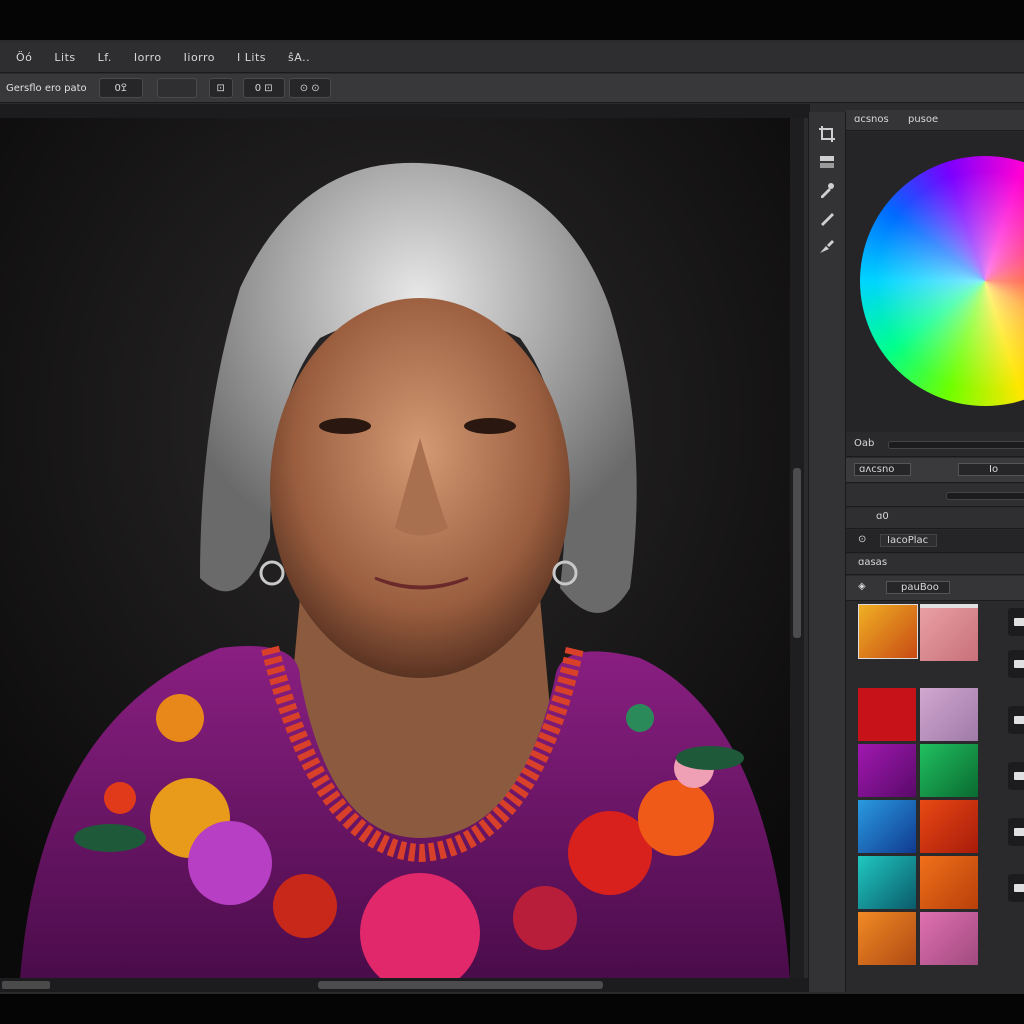  What do you see at coordinates (827, 246) in the screenshot?
I see `pen-icon` at bounding box center [827, 246].